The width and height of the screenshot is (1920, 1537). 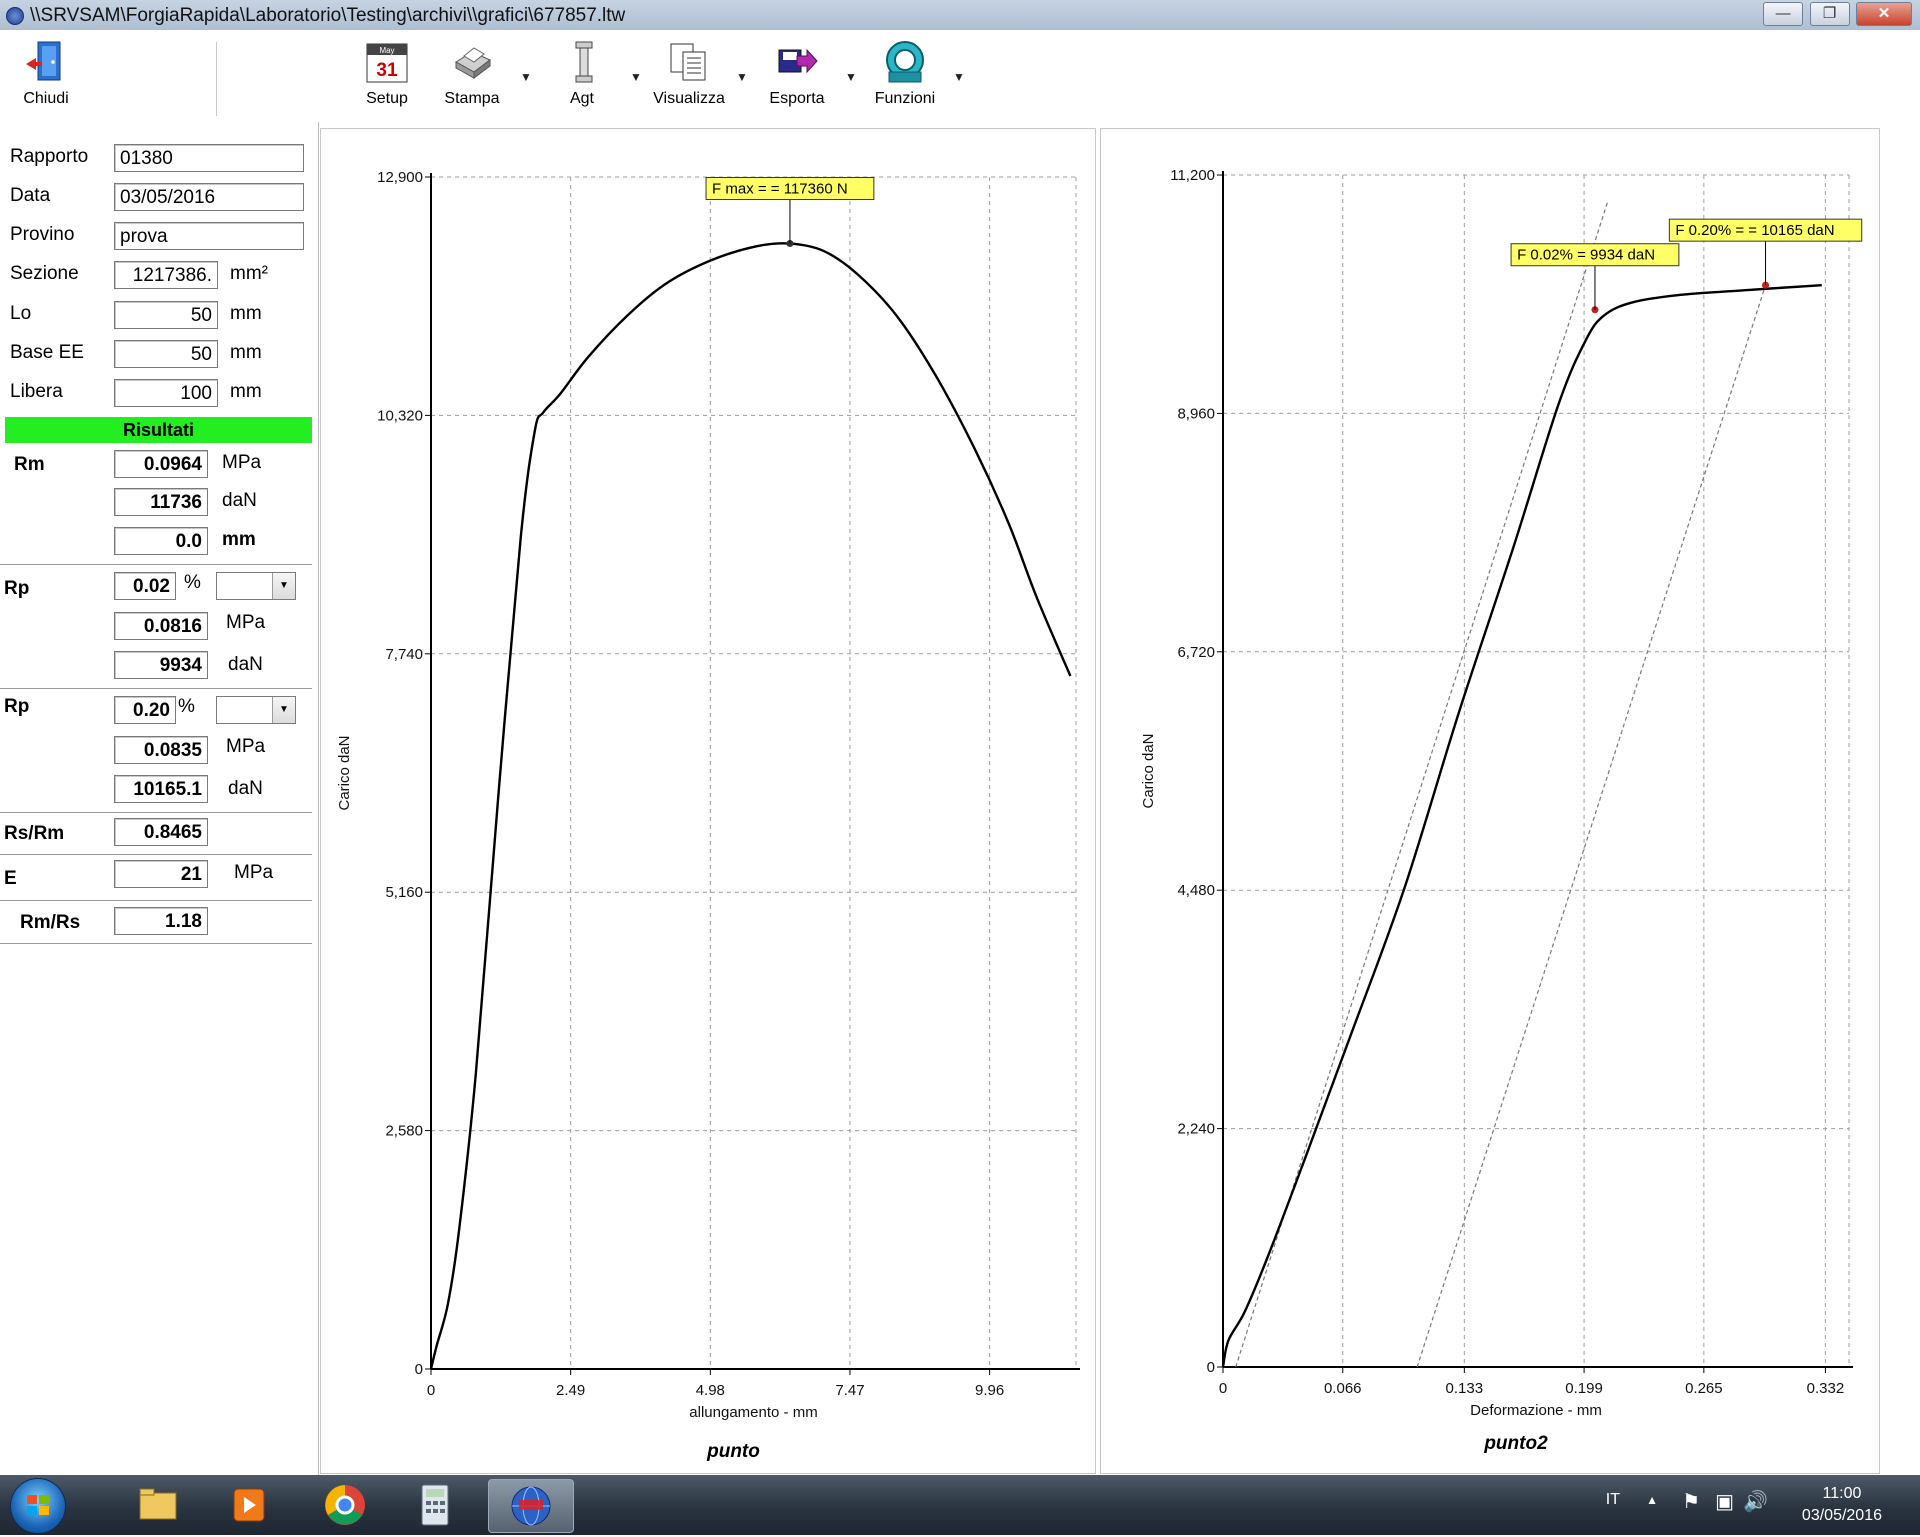 I want to click on rm-mpa-field: 0.0964, so click(x=161, y=464).